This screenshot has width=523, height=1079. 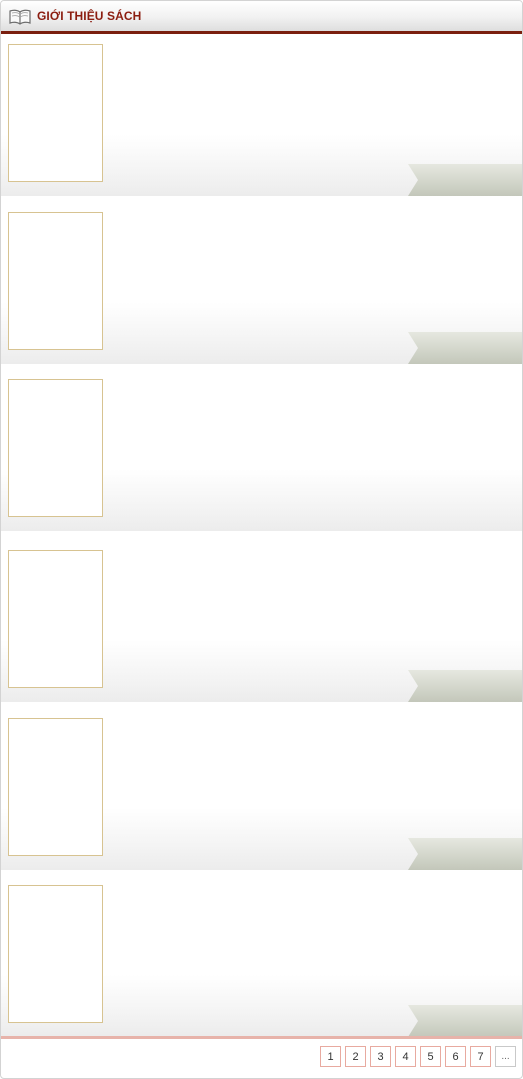 What do you see at coordinates (455, 1056) in the screenshot?
I see `page-6-button: 6` at bounding box center [455, 1056].